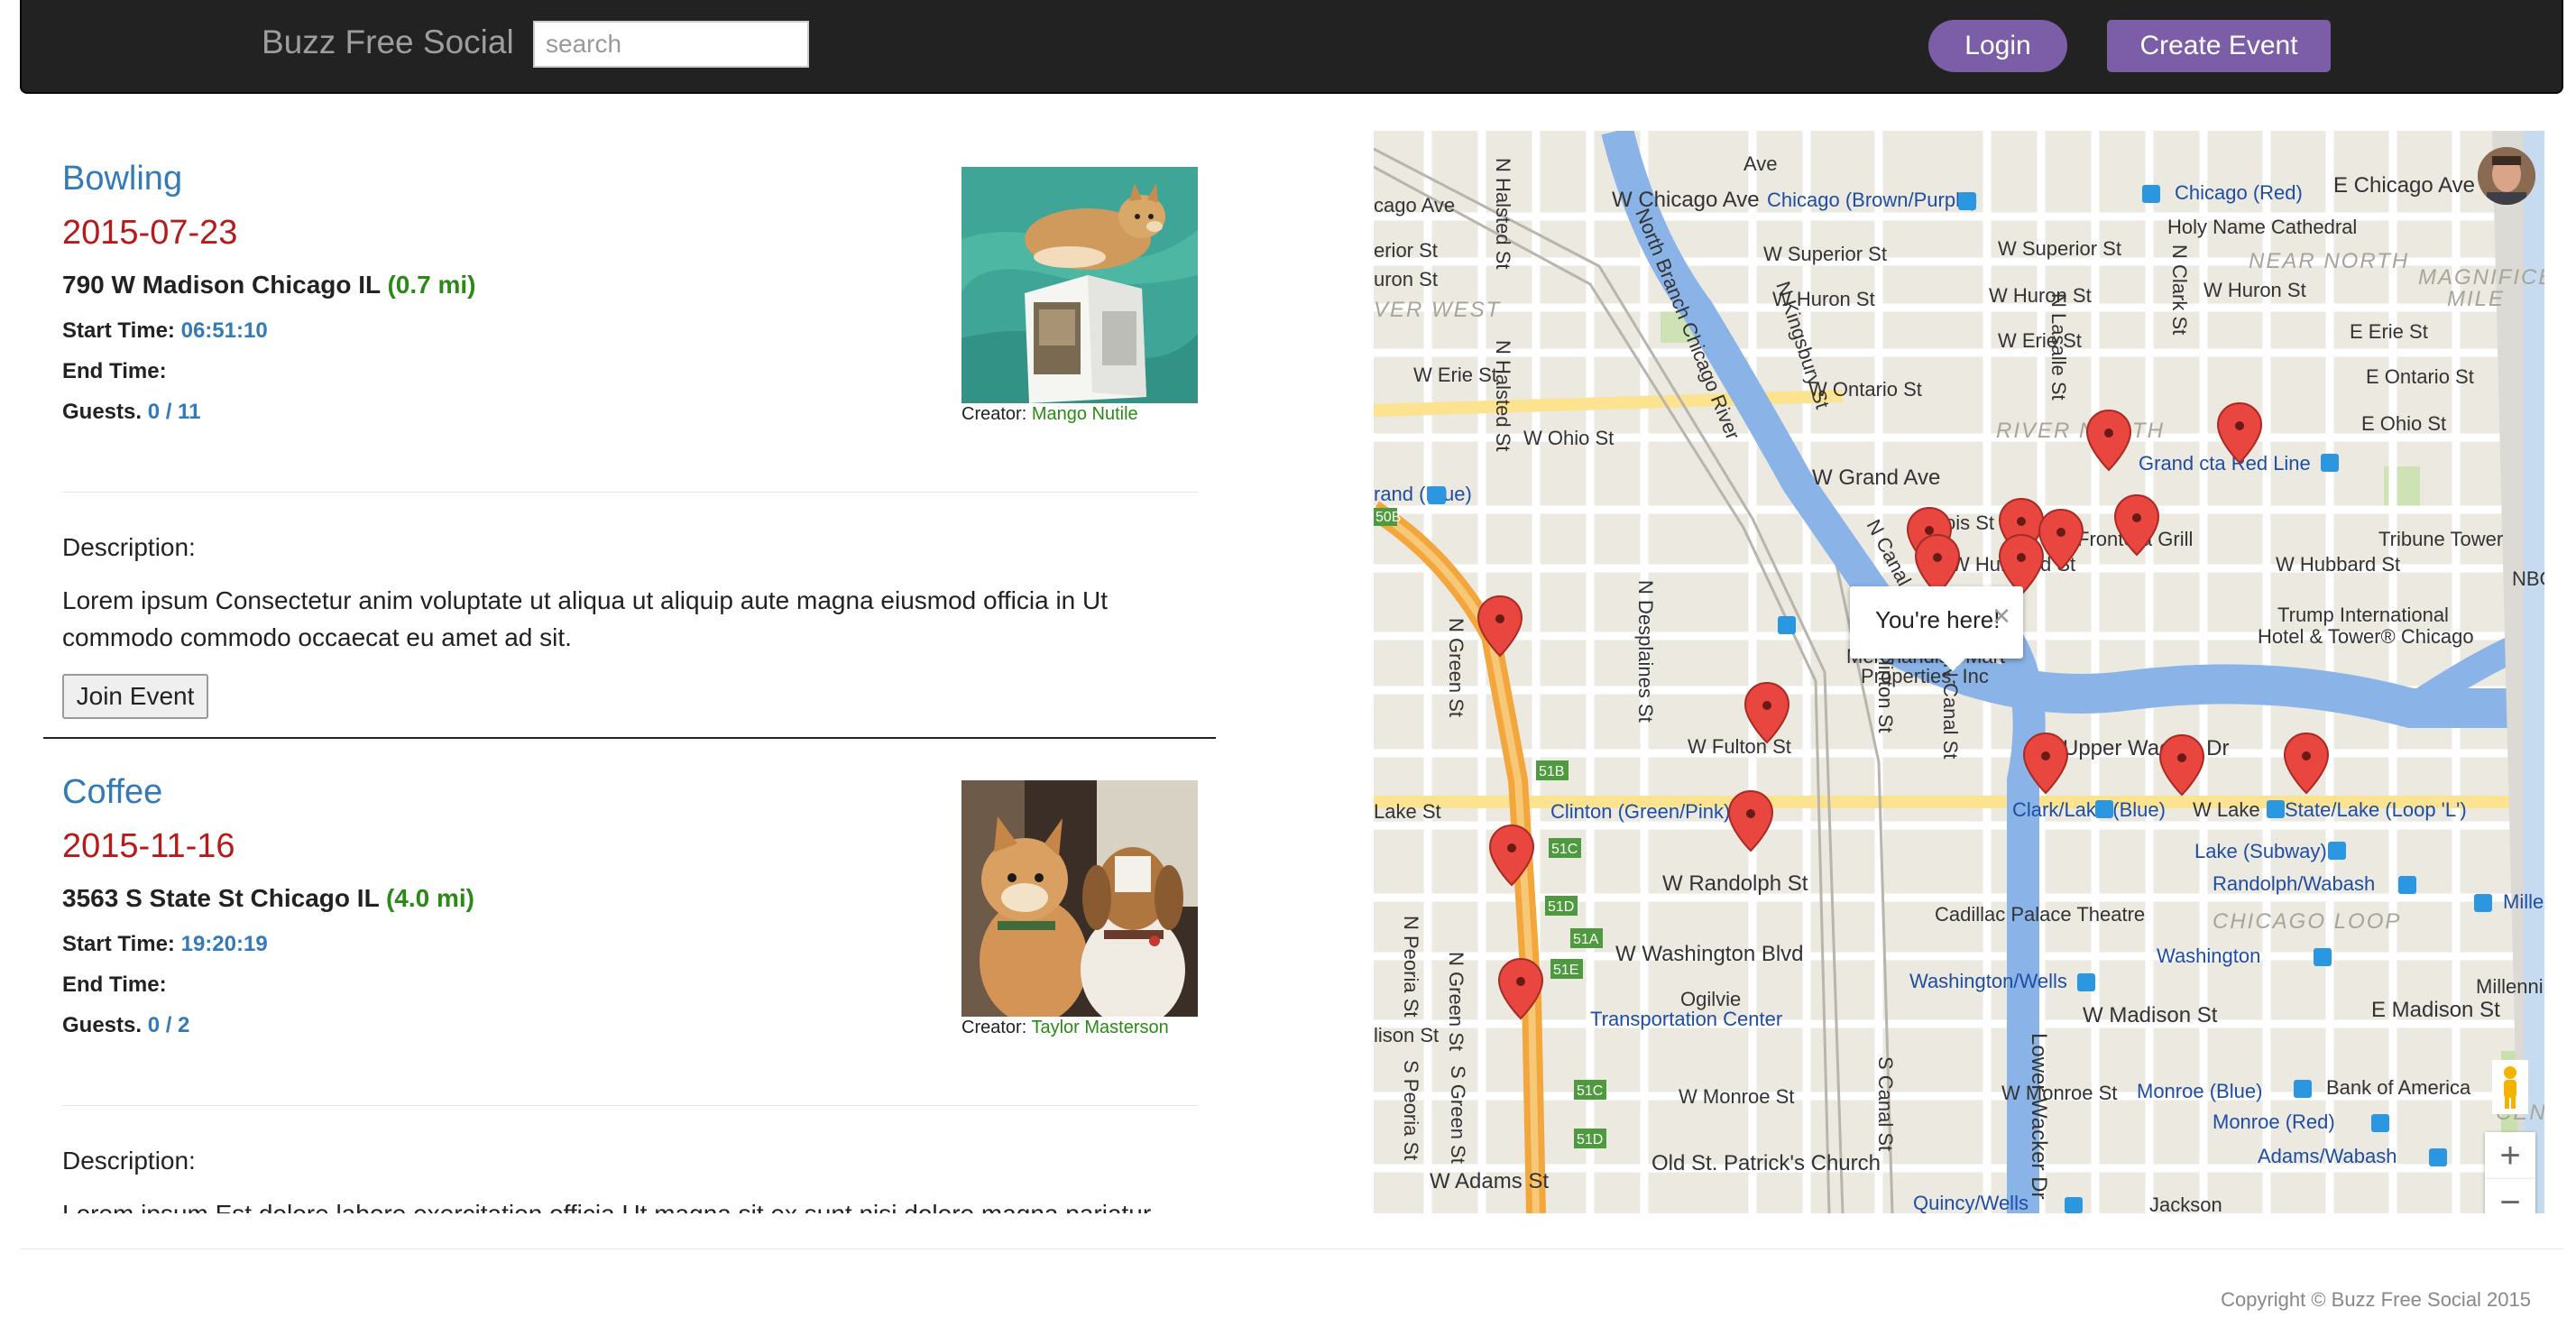  What do you see at coordinates (1710, 954) in the screenshot?
I see `street-label: W Washington Blvd` at bounding box center [1710, 954].